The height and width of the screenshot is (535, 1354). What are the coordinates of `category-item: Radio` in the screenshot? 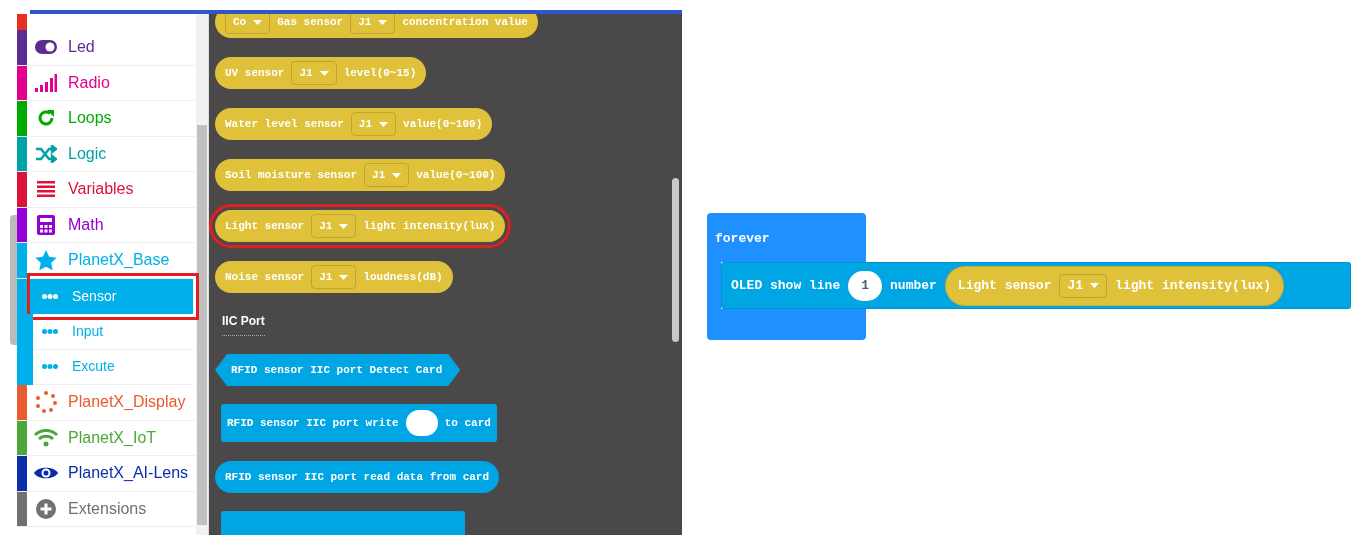 It's located at (106, 83).